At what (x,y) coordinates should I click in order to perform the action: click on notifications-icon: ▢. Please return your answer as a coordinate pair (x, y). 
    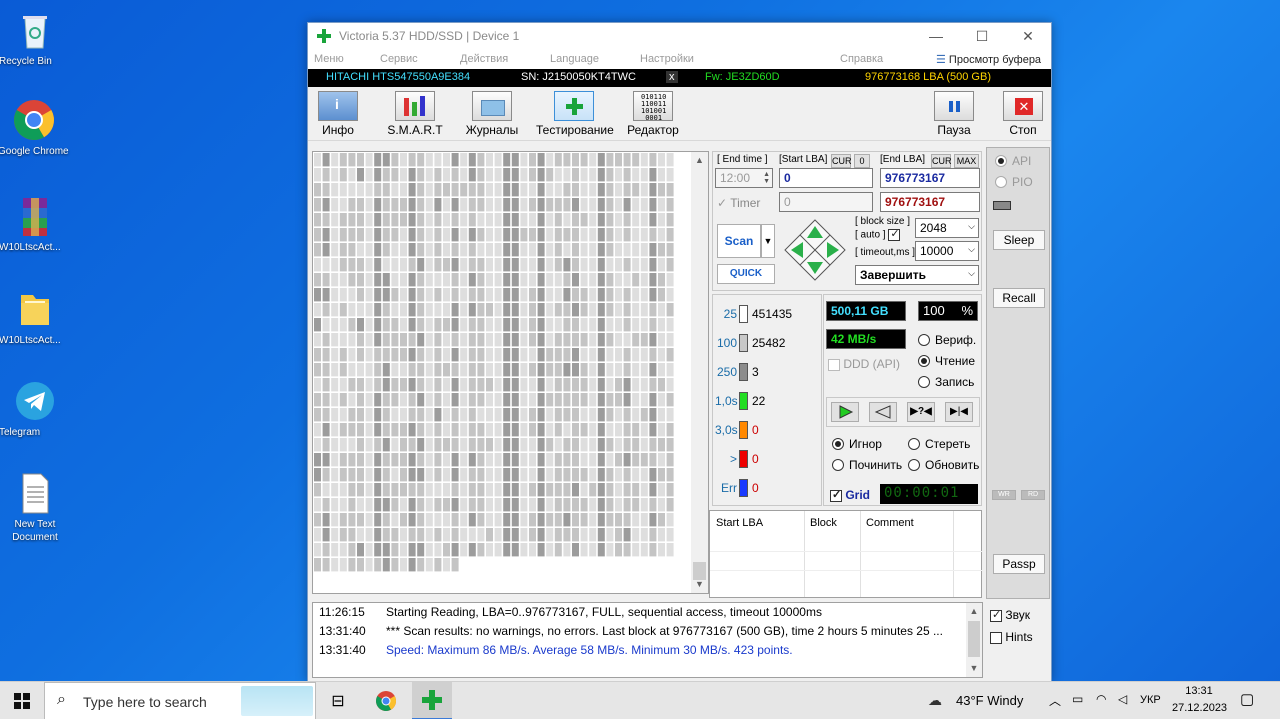
    Looking at the image, I should click on (1247, 699).